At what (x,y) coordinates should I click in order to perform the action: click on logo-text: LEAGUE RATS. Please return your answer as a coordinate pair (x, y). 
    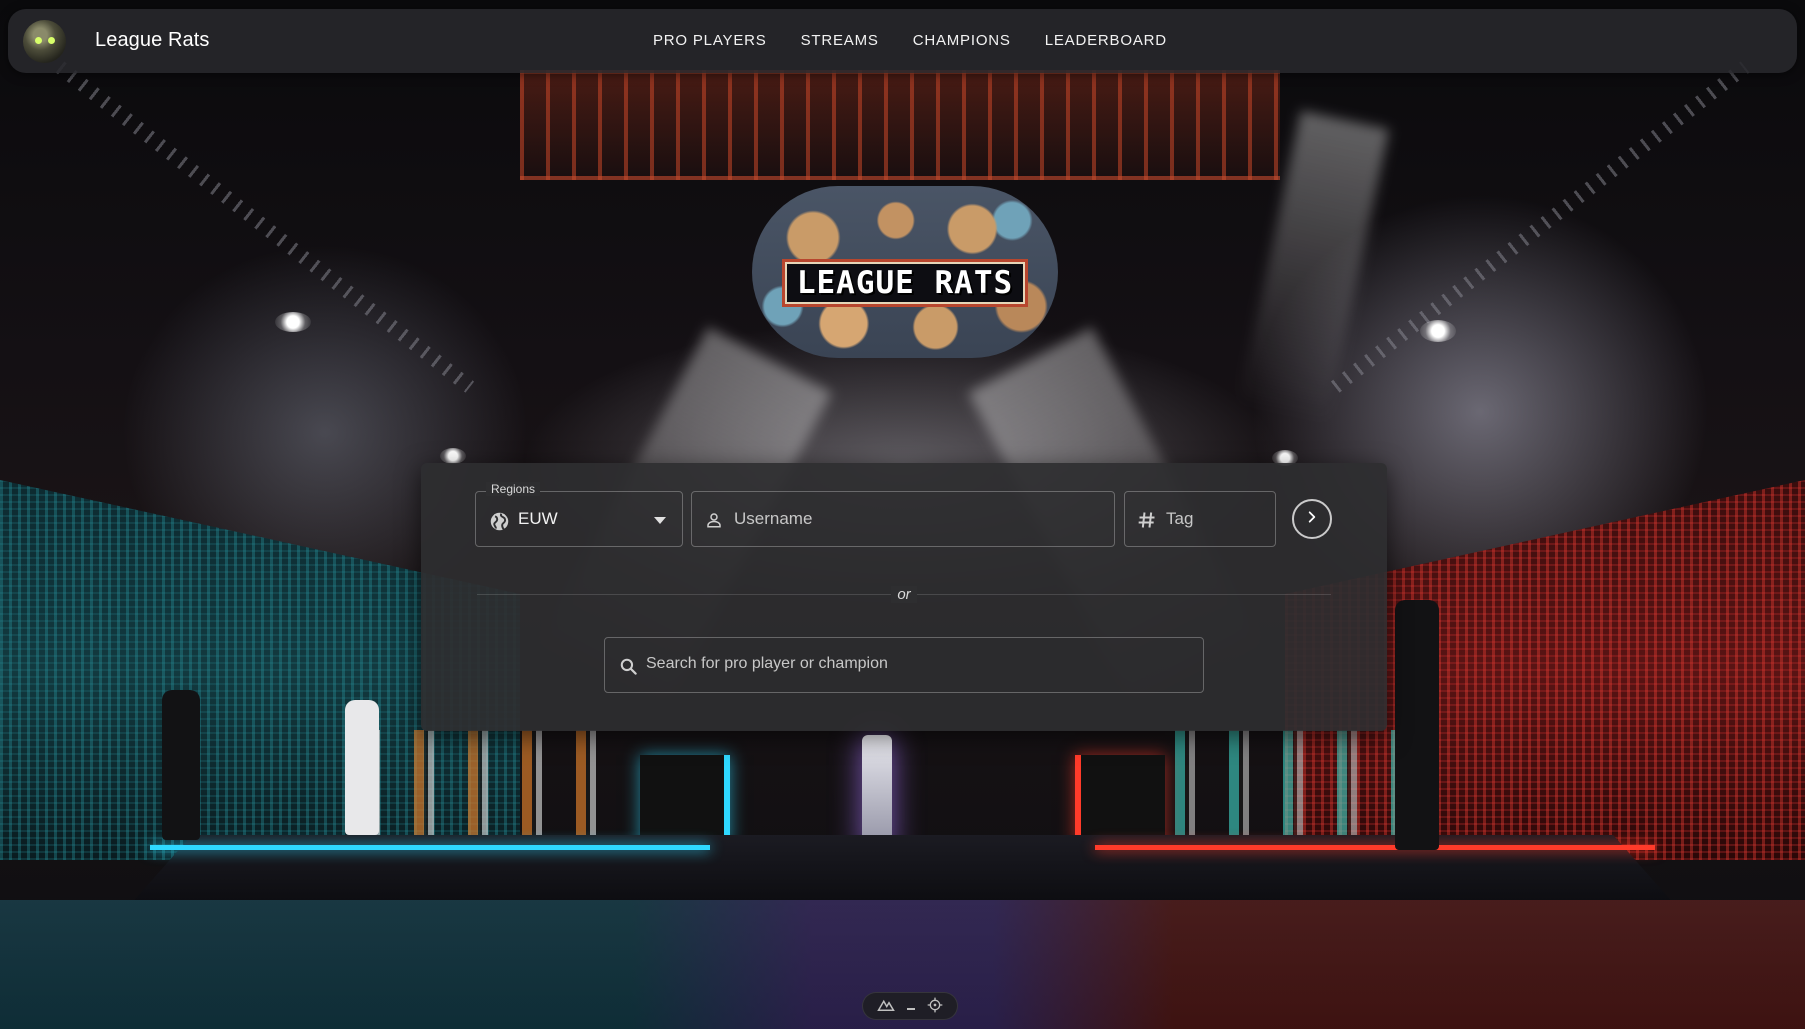
    Looking at the image, I should click on (905, 283).